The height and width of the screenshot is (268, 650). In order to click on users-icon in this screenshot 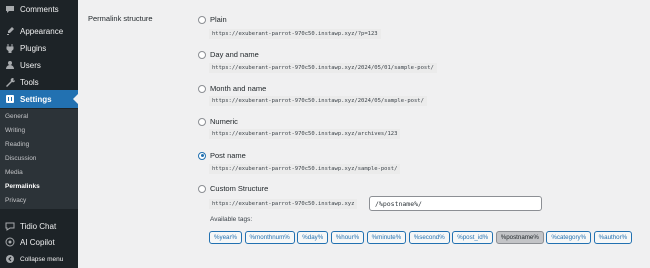, I will do `click(10, 65)`.